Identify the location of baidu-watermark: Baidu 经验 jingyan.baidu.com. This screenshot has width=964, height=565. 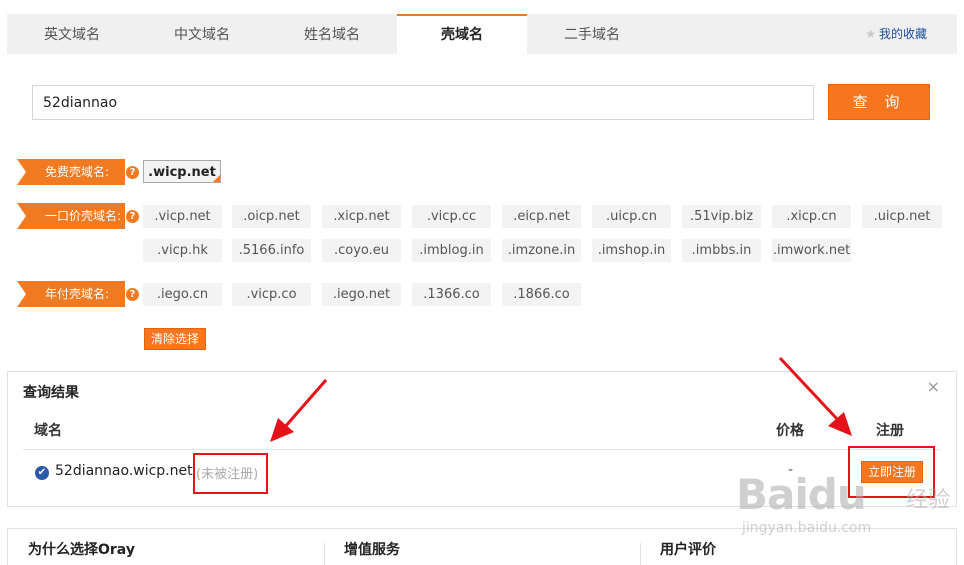
(843, 503).